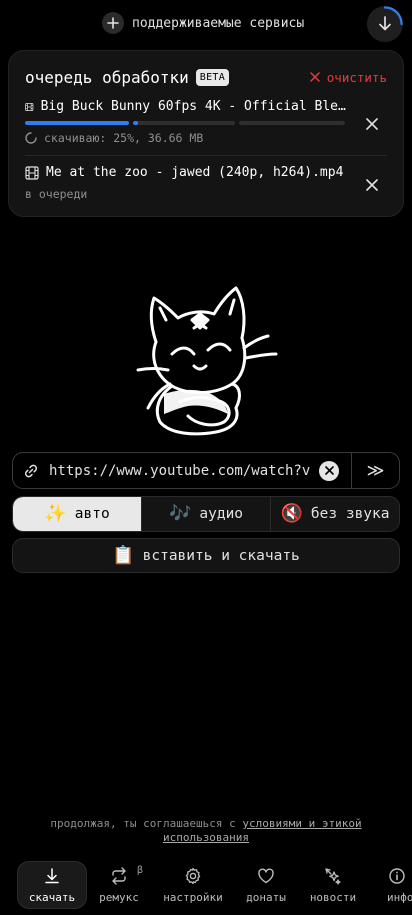  Describe the element at coordinates (113, 23) in the screenshot. I see `plus-icon` at that location.